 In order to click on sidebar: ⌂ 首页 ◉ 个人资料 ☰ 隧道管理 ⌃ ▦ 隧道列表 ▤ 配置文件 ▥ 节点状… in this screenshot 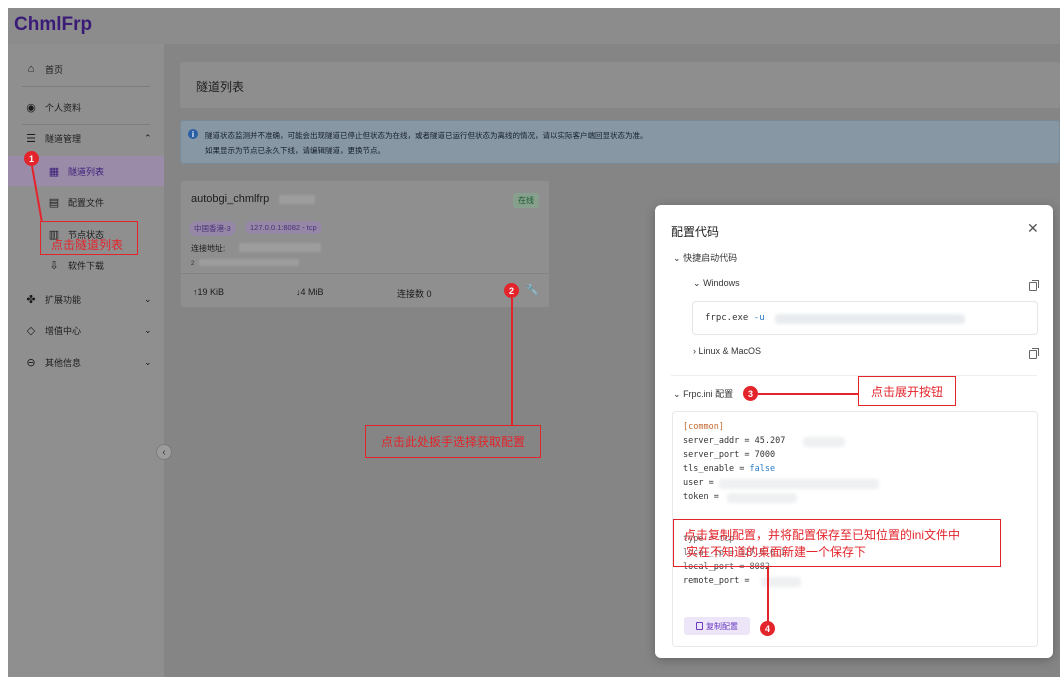, I will do `click(86, 360)`.